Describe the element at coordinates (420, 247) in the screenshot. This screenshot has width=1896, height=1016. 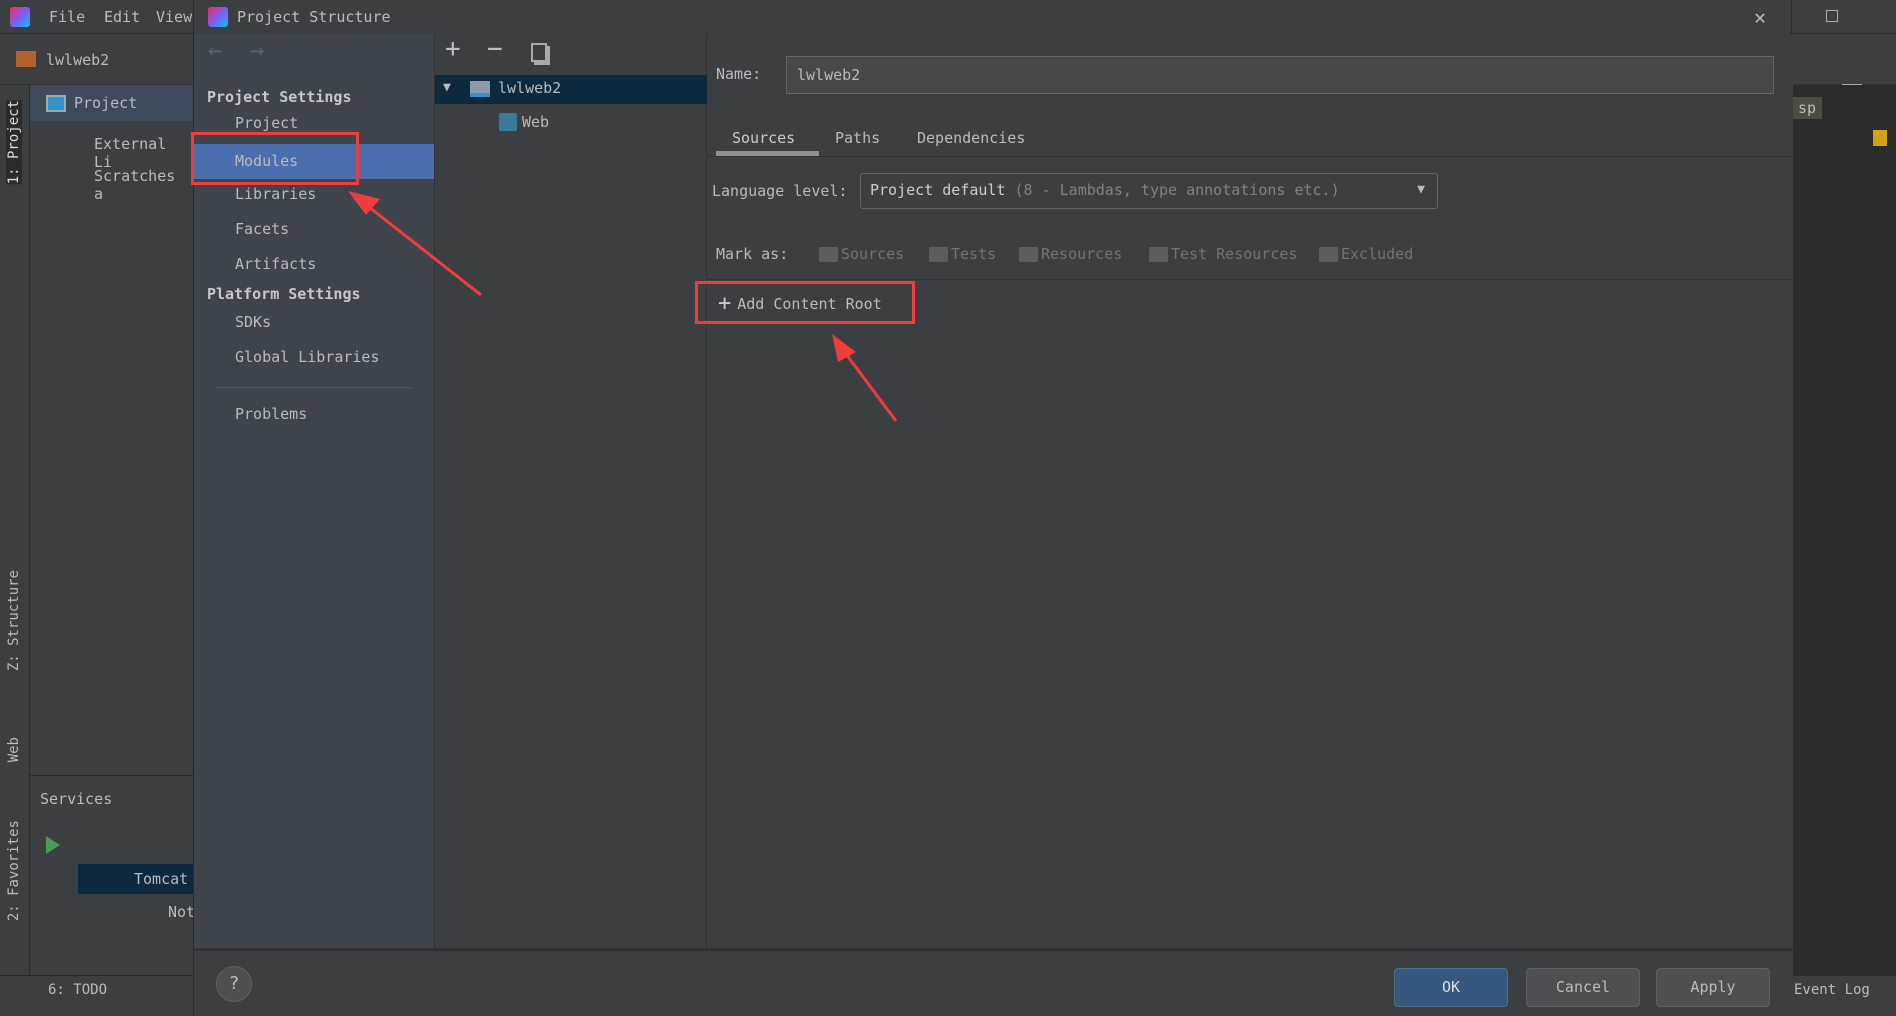
I see `arrow-to-modules` at that location.